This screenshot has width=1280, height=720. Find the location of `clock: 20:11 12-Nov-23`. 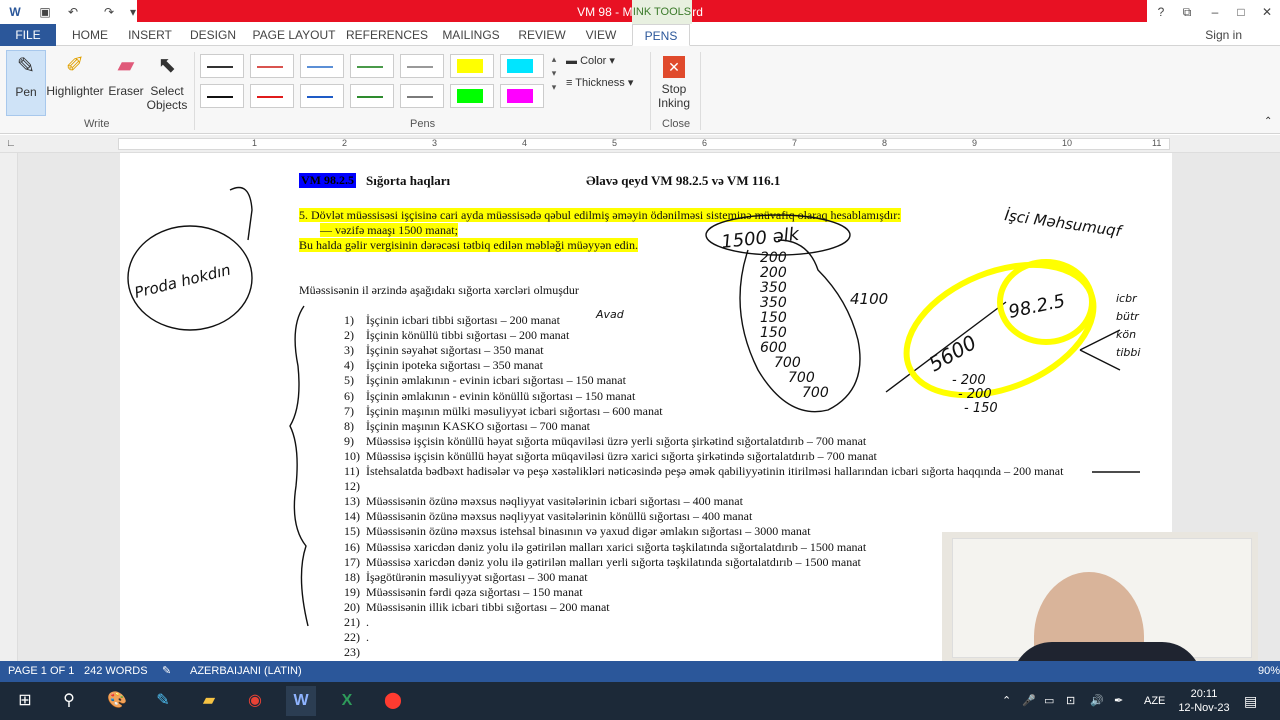

clock: 20:11 12-Nov-23 is located at coordinates (1204, 701).